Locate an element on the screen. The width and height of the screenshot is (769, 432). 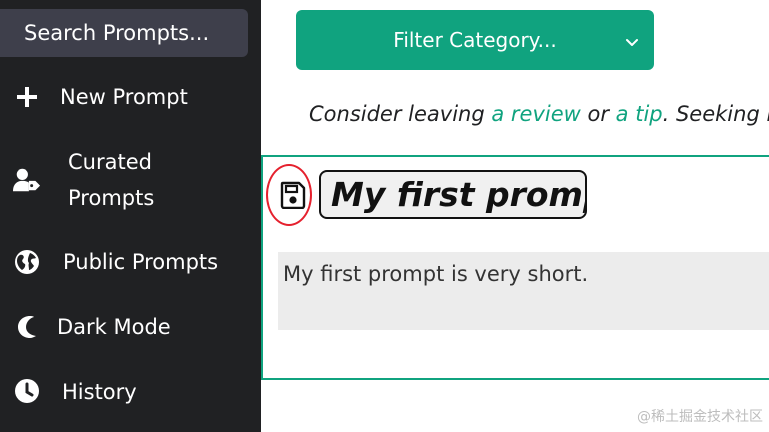
sidebar-item-label: New Prompt is located at coordinates (124, 97).